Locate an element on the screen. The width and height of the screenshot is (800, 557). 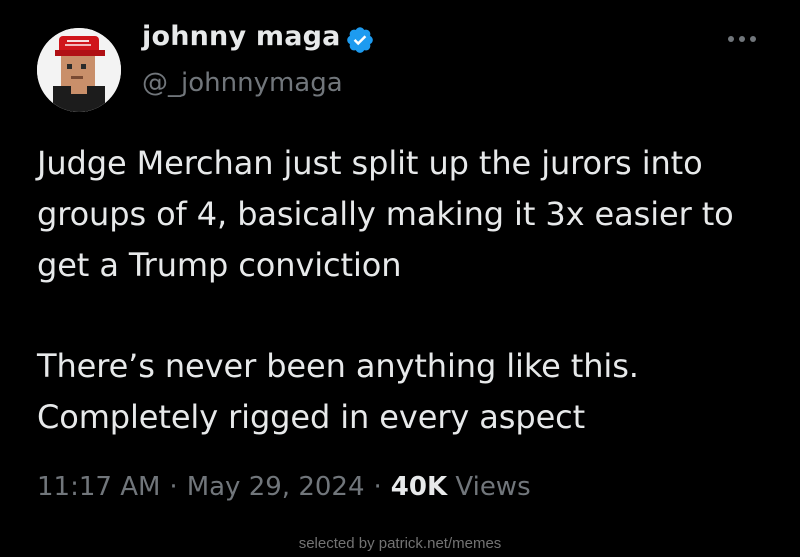
display-name: johnny maga is located at coordinates (241, 36).